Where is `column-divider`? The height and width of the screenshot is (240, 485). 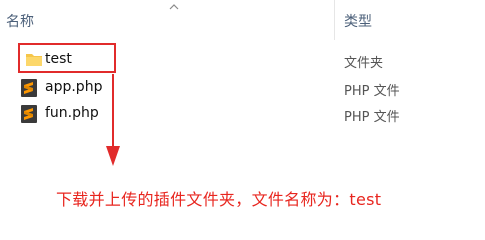 column-divider is located at coordinates (334, 20).